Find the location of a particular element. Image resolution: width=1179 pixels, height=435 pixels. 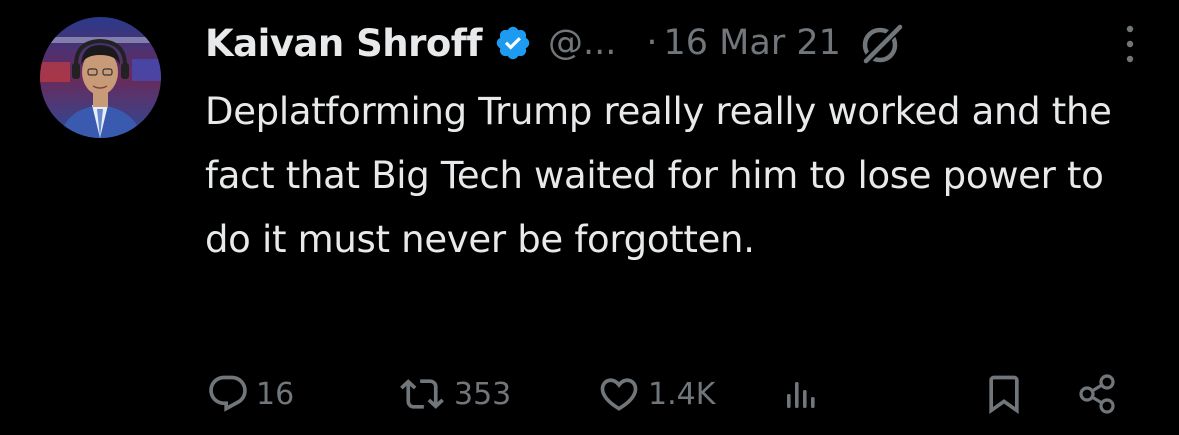

retweet-button: 353 is located at coordinates (453, 394).